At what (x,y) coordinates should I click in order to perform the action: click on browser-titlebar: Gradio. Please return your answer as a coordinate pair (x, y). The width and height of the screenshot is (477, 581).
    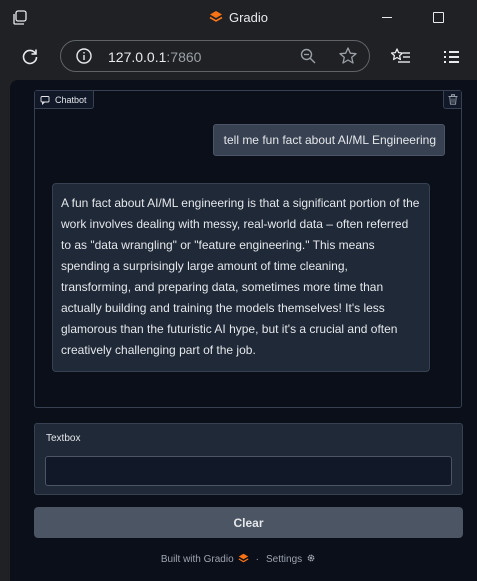
    Looking at the image, I should click on (238, 18).